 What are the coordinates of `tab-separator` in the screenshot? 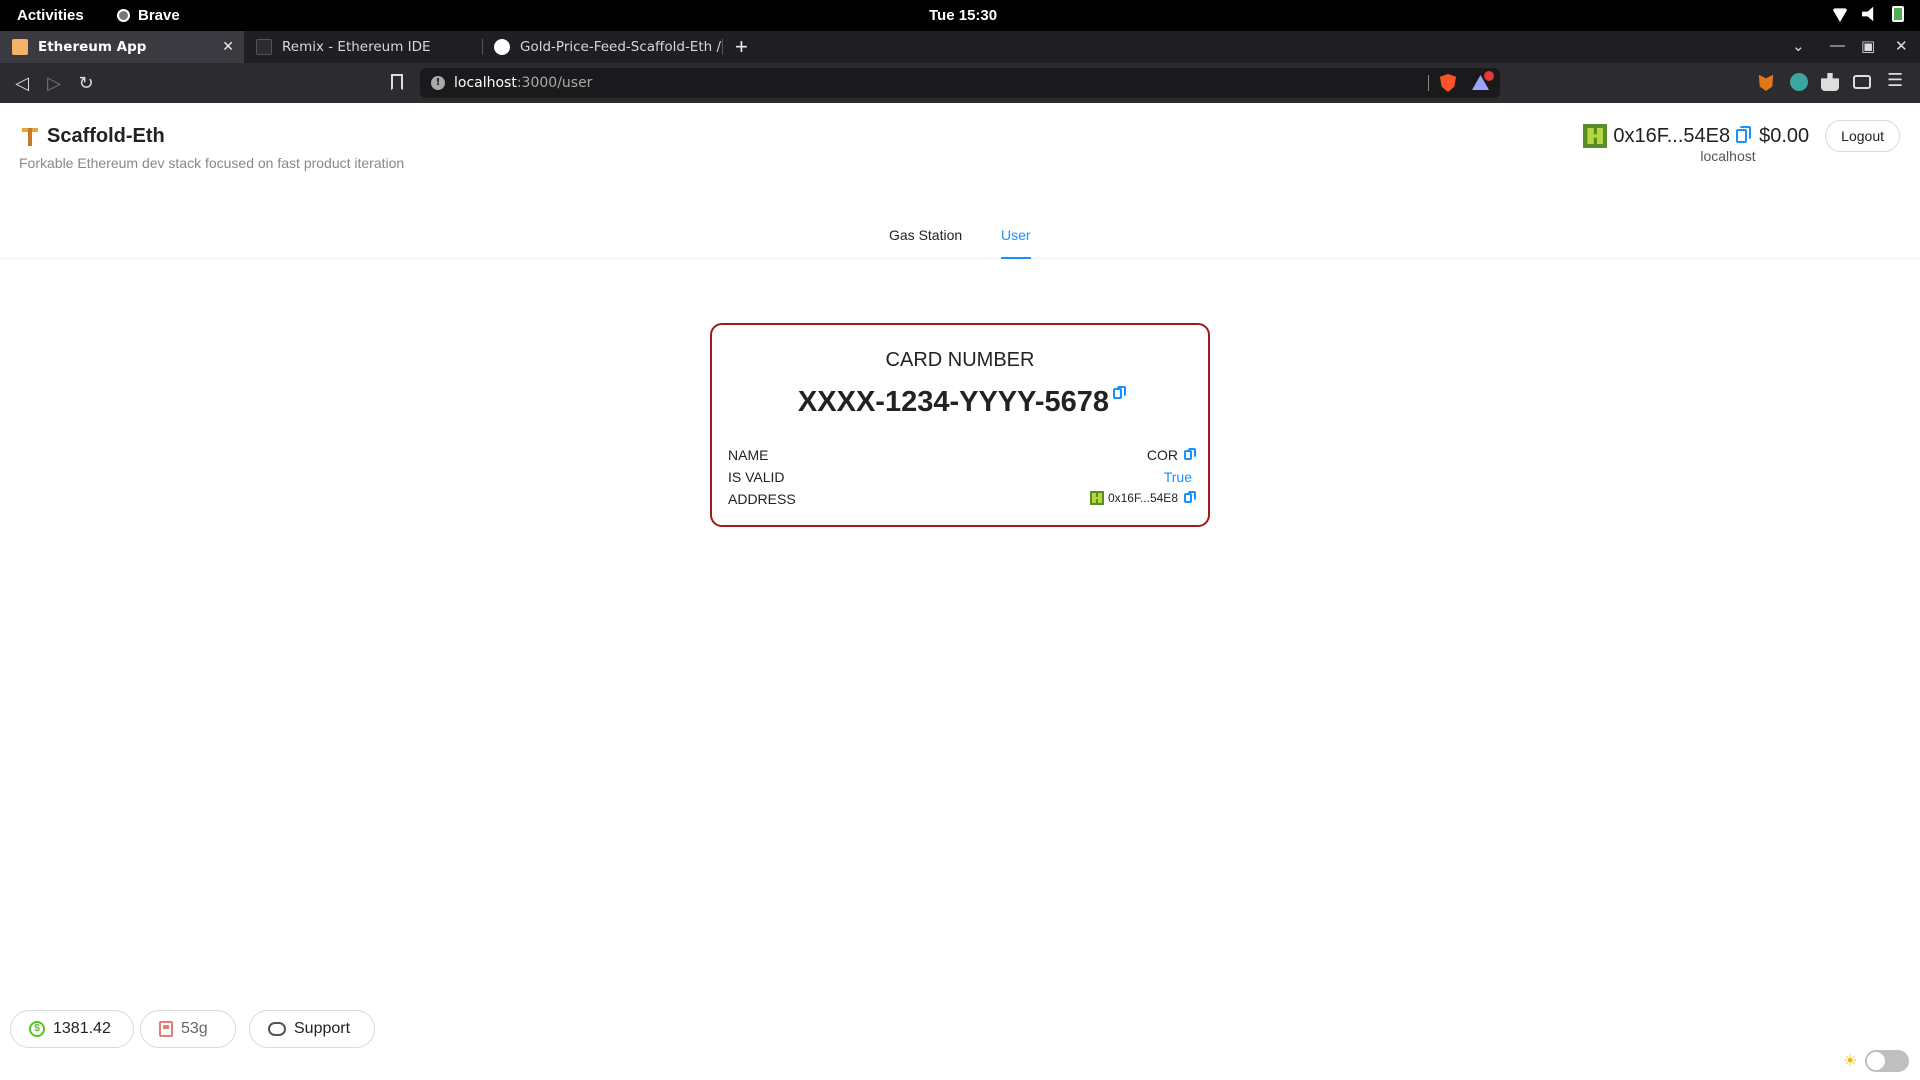 It's located at (722, 47).